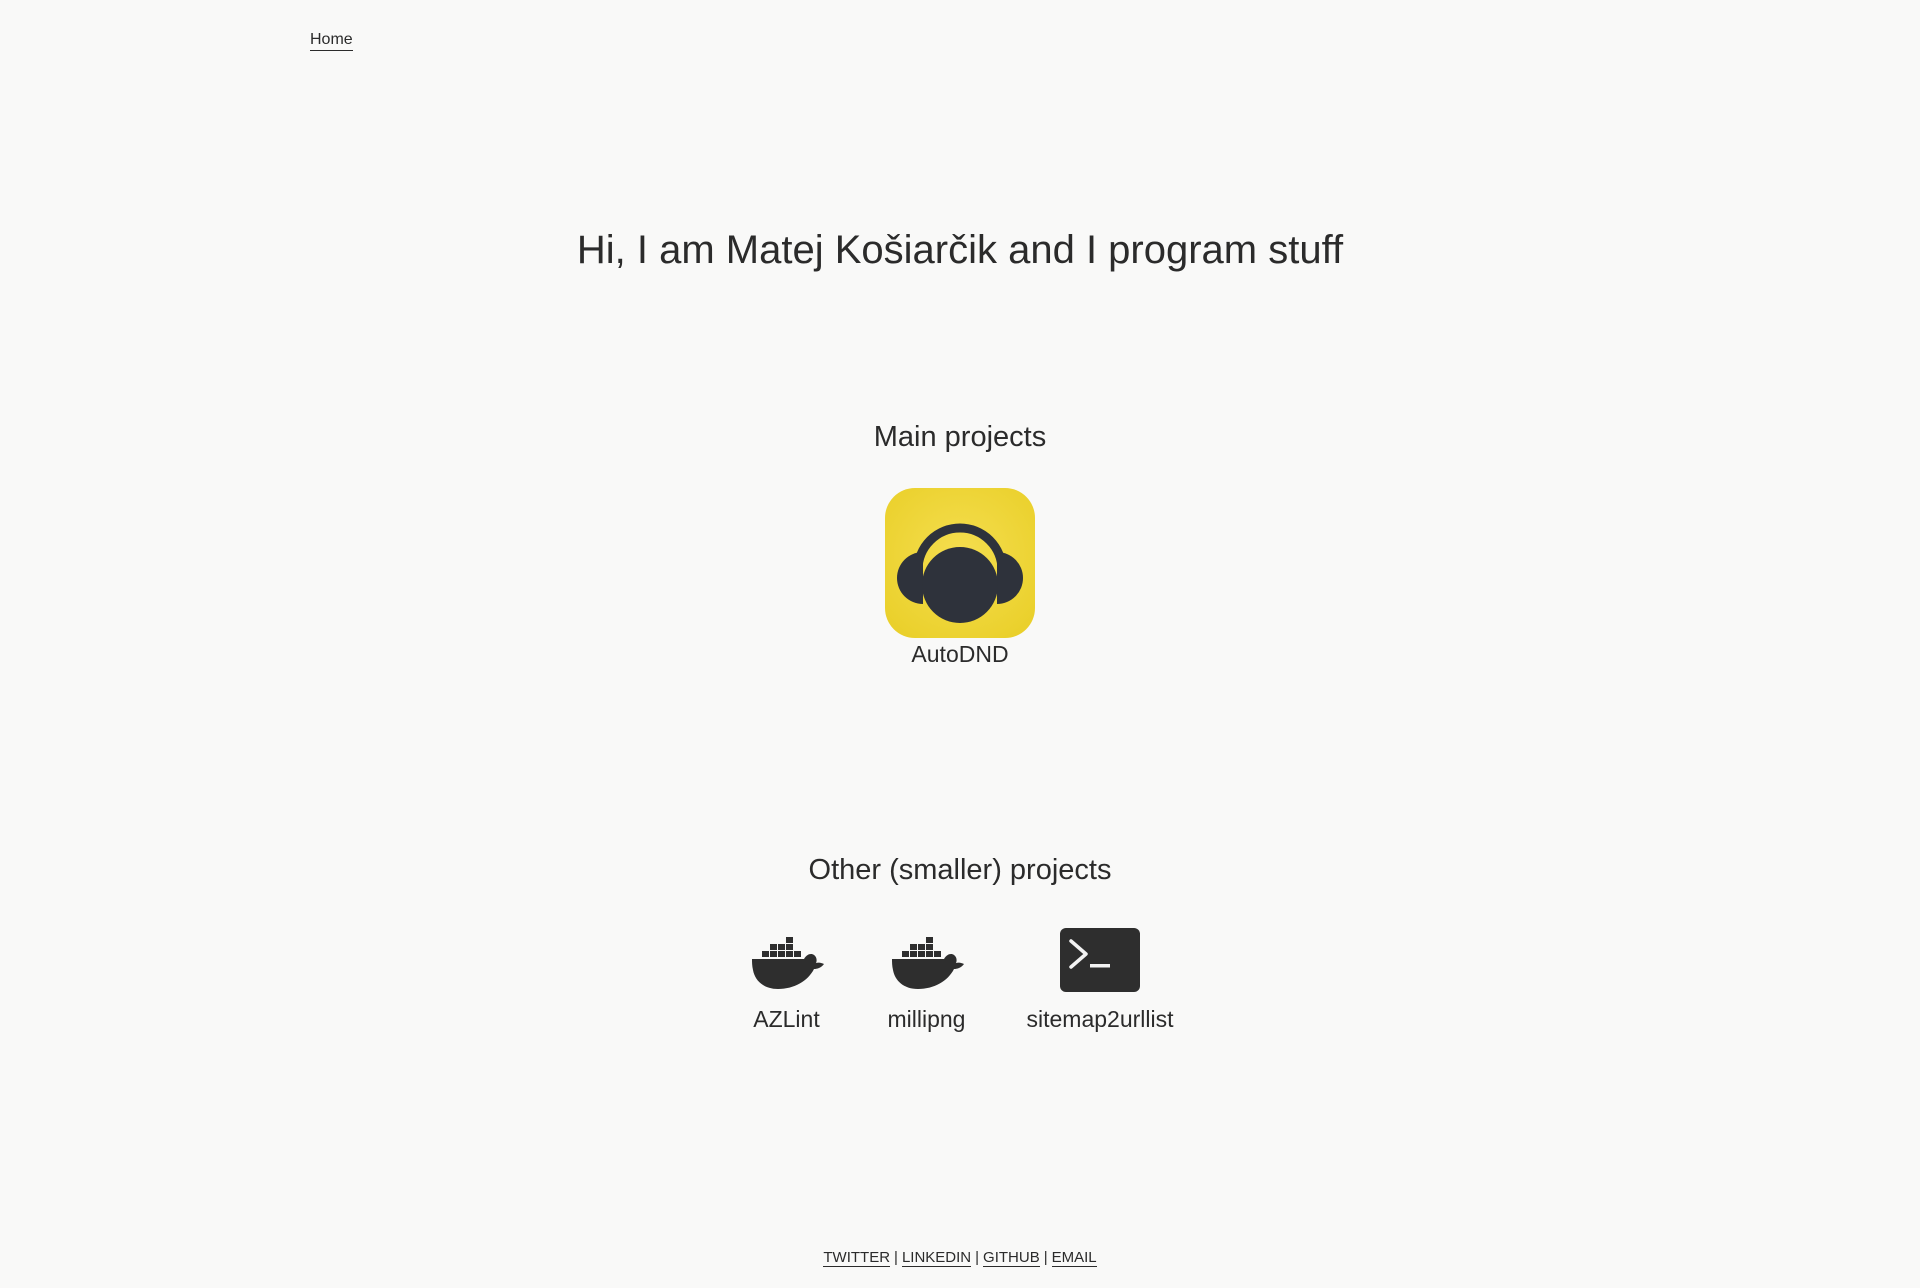 The height and width of the screenshot is (1288, 1920). What do you see at coordinates (960, 437) in the screenshot?
I see `main-projects-heading: Main projects` at bounding box center [960, 437].